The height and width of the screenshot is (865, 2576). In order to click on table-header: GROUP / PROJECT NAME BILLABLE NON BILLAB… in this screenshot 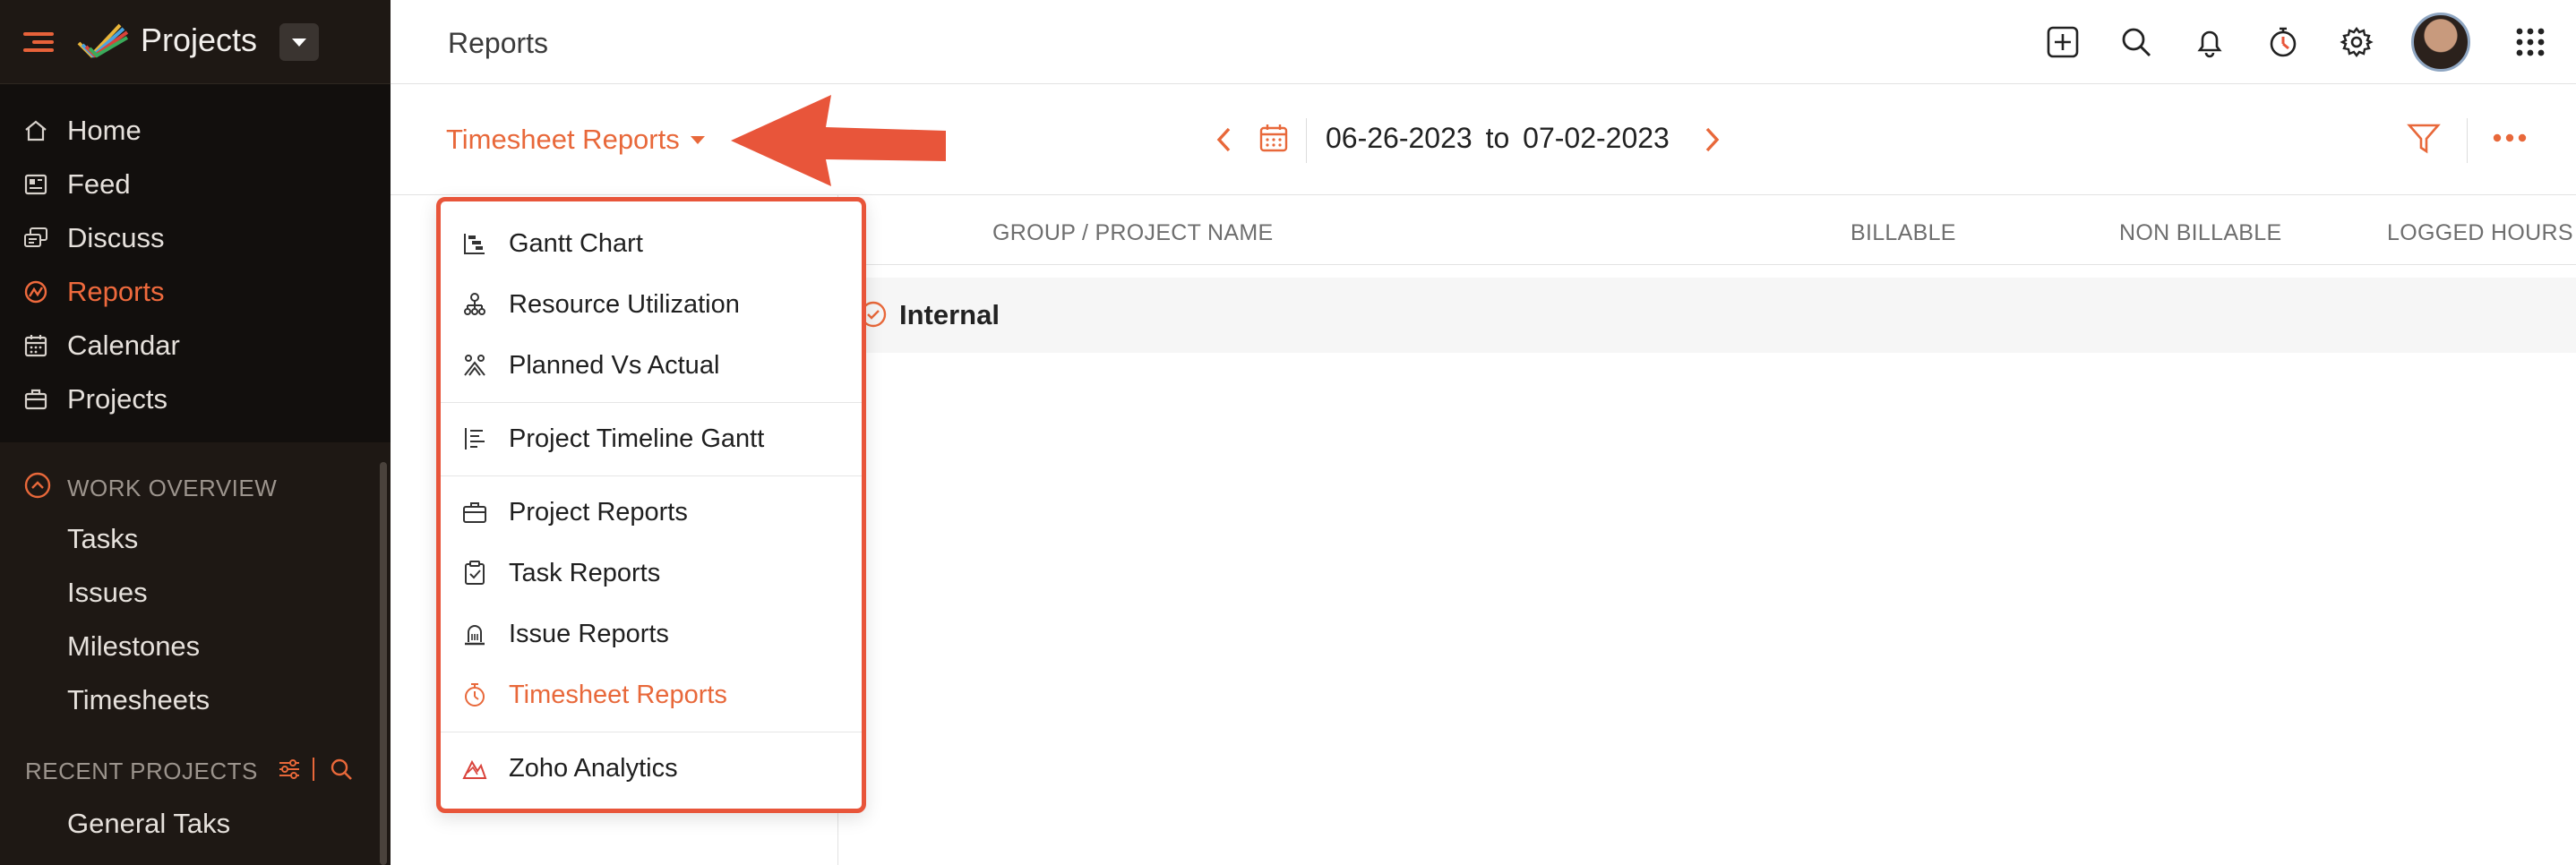, I will do `click(1707, 230)`.